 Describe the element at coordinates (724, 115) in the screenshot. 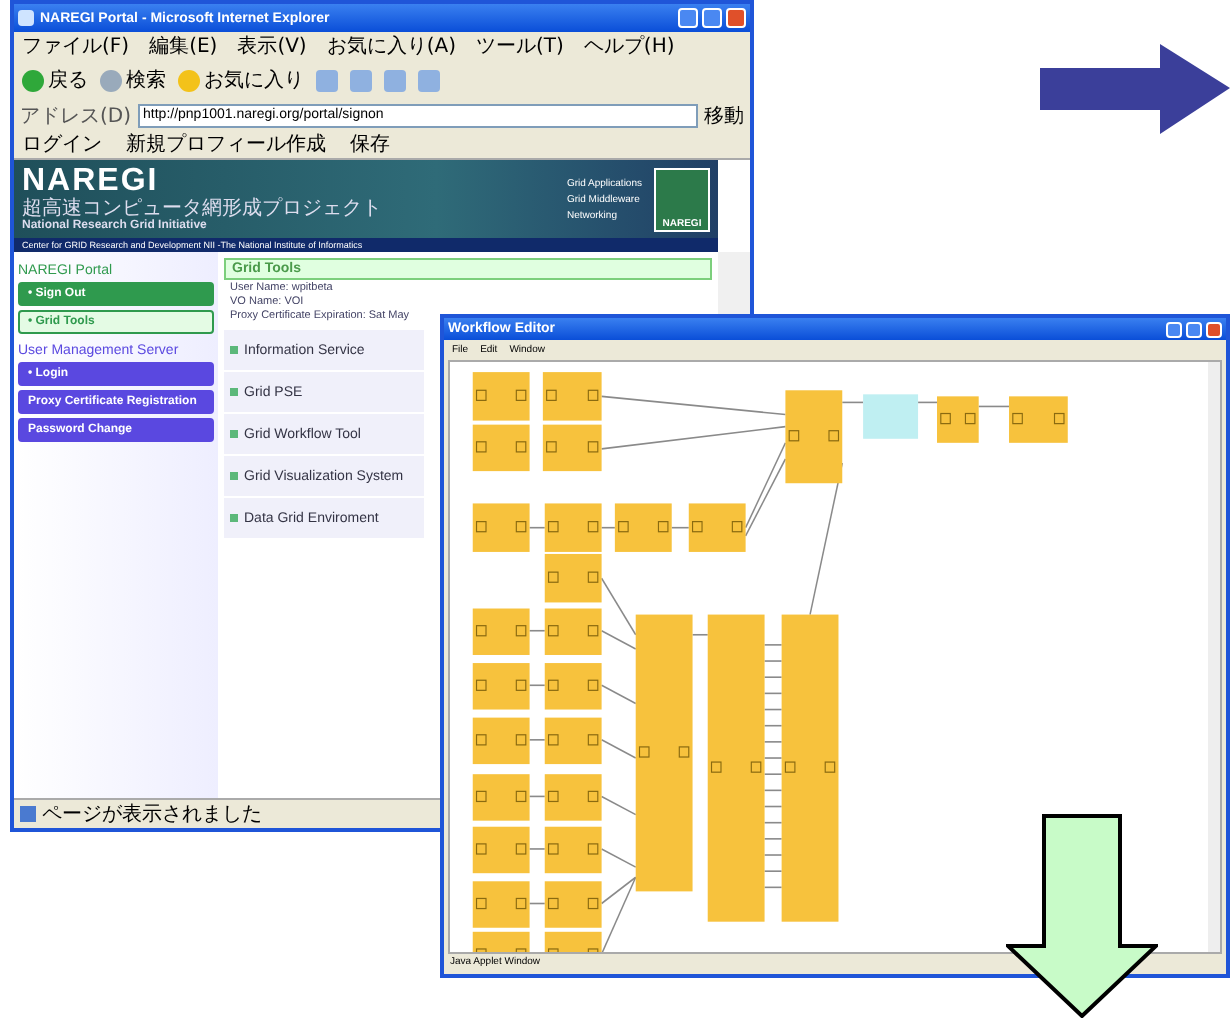

I see `go-button: 移動` at that location.